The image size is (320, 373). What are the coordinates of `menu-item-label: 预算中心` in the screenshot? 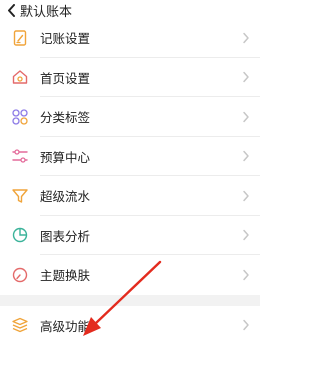 It's located at (65, 157).